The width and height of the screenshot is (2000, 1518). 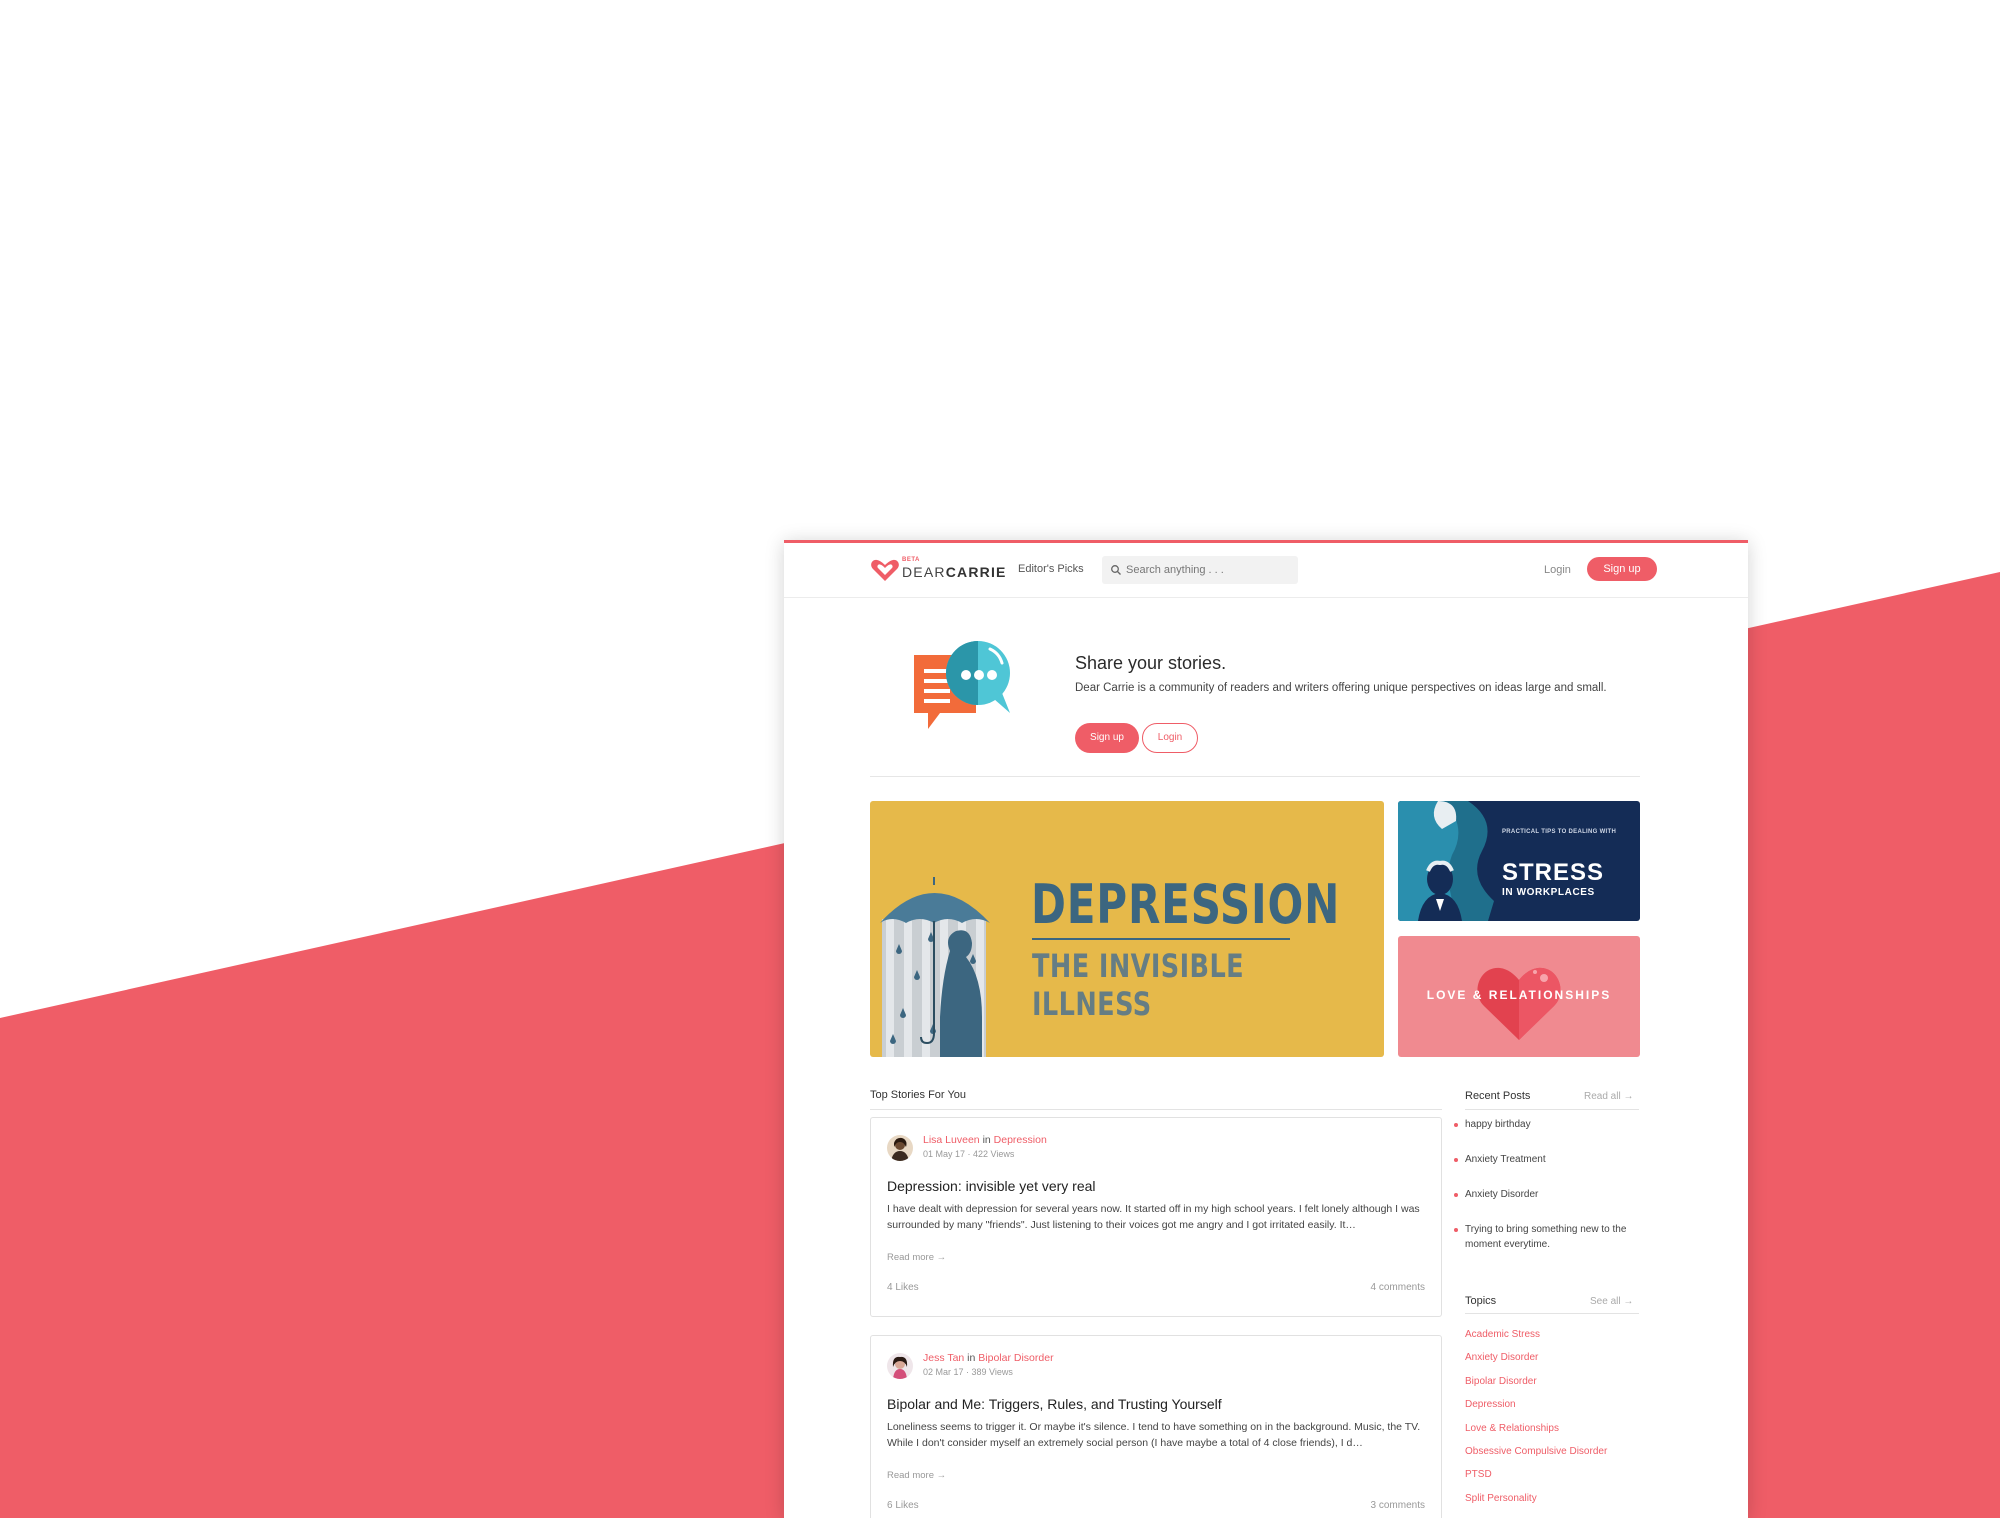 I want to click on banner-love-title: LOVE & RELATIONSHIPS, so click(x=1519, y=995).